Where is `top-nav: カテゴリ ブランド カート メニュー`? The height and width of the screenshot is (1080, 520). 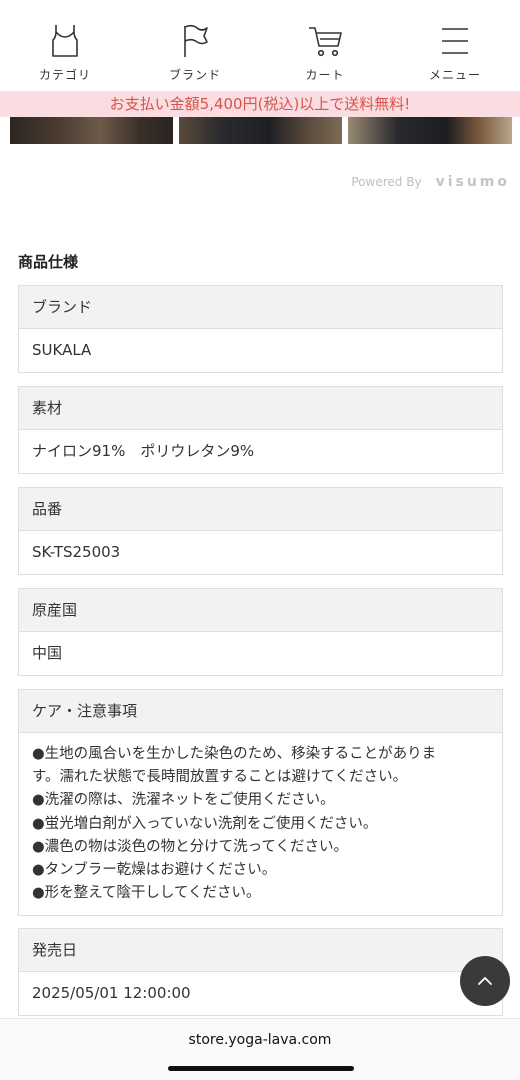 top-nav: カテゴリ ブランド カート メニュー is located at coordinates (260, 45).